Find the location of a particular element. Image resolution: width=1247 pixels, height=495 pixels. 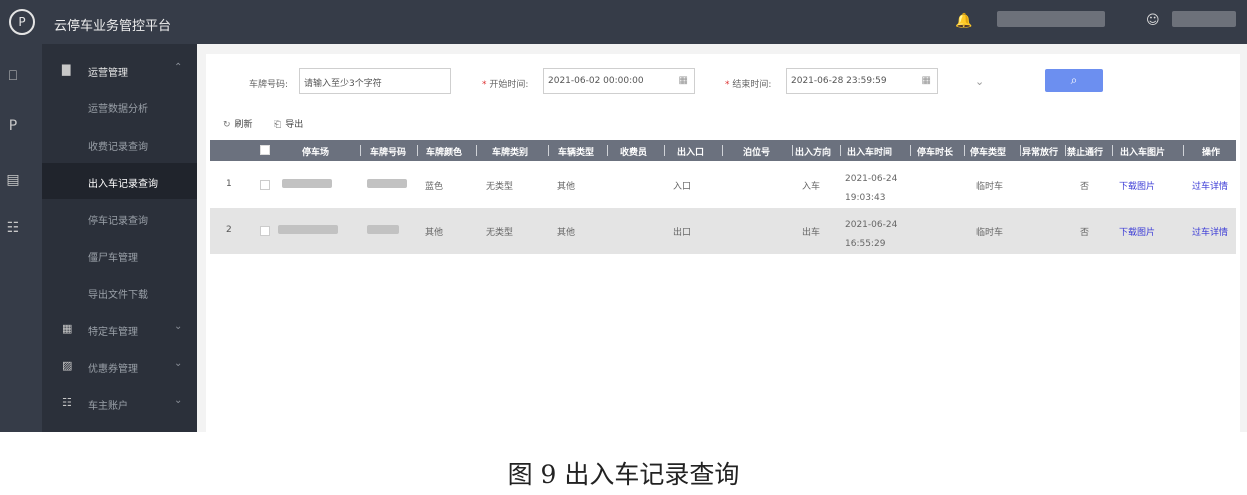

table-icon: ▦ is located at coordinates (67, 328).